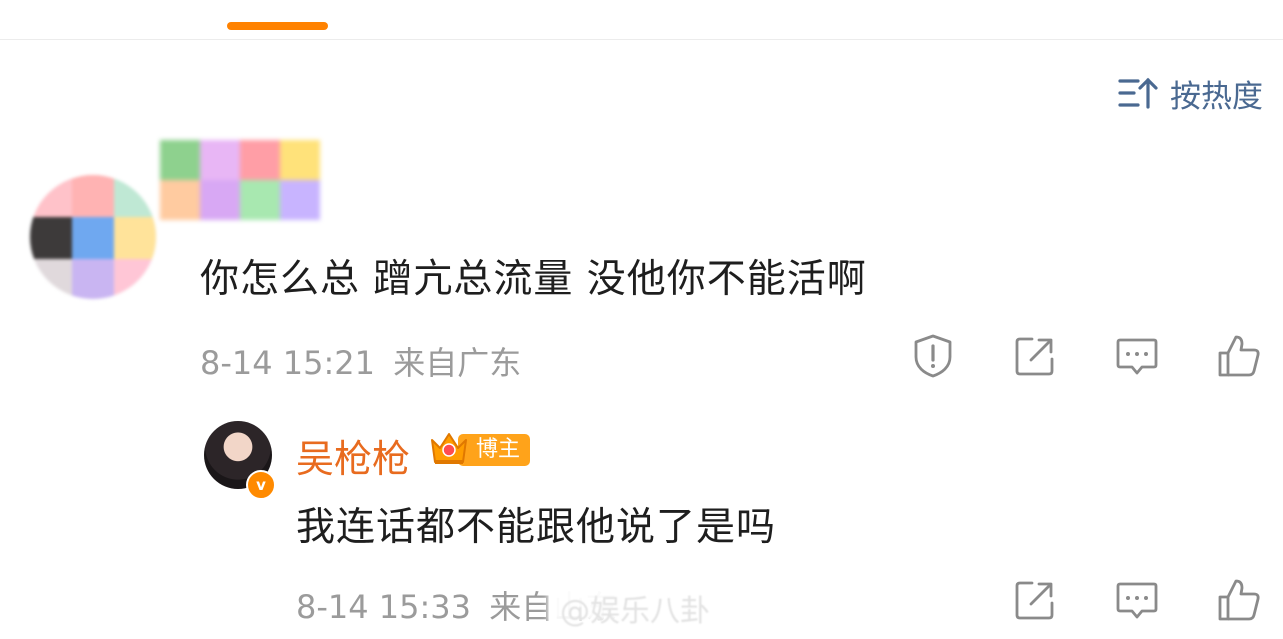 This screenshot has width=1283, height=639. What do you see at coordinates (536, 527) in the screenshot?
I see `reply-text: 我连话都不能跟他说了是吗` at bounding box center [536, 527].